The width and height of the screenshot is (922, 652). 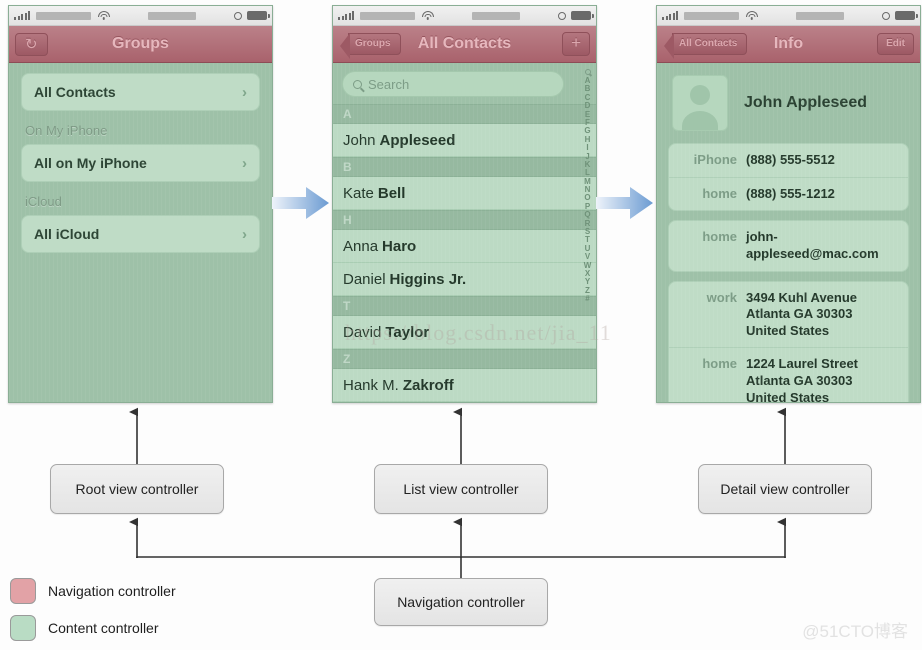 I want to click on back-button-all-contacts: All Contacts, so click(x=705, y=46).